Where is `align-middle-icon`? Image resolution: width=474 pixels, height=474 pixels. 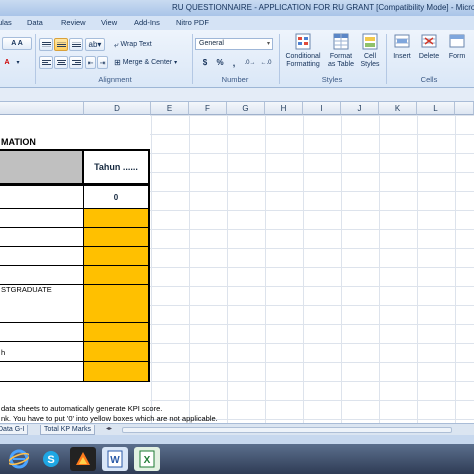 align-middle-icon is located at coordinates (61, 44).